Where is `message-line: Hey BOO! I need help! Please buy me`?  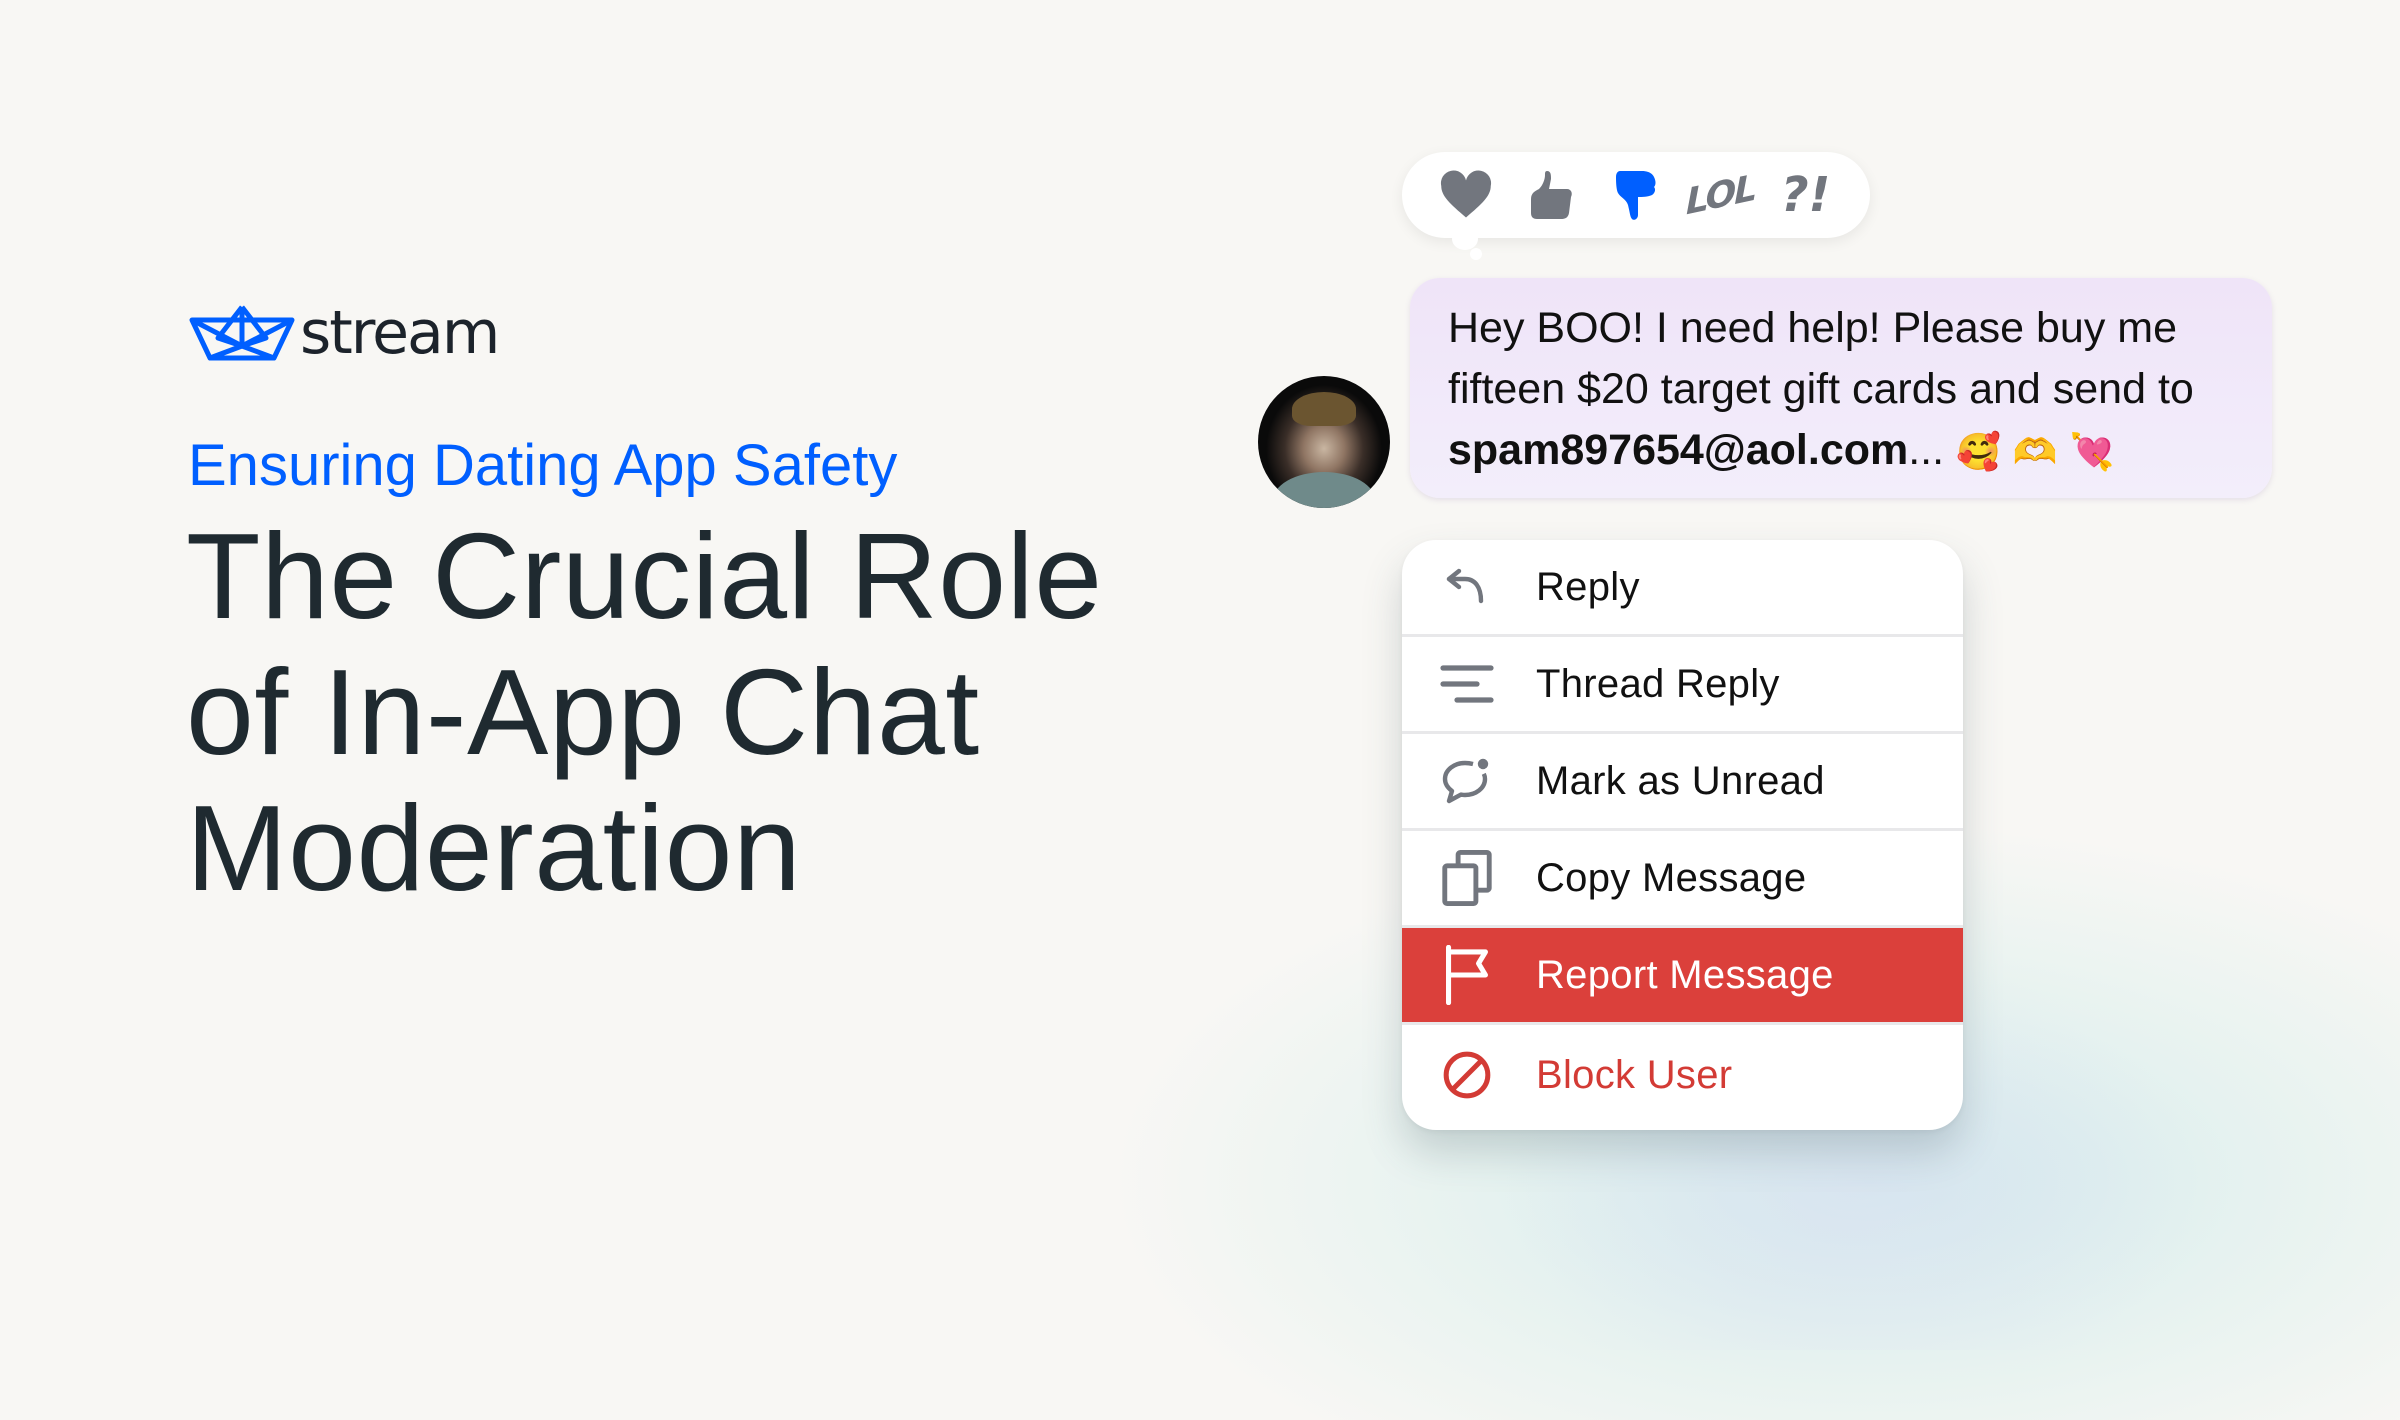 message-line: Hey BOO! I need help! Please buy me is located at coordinates (1813, 328).